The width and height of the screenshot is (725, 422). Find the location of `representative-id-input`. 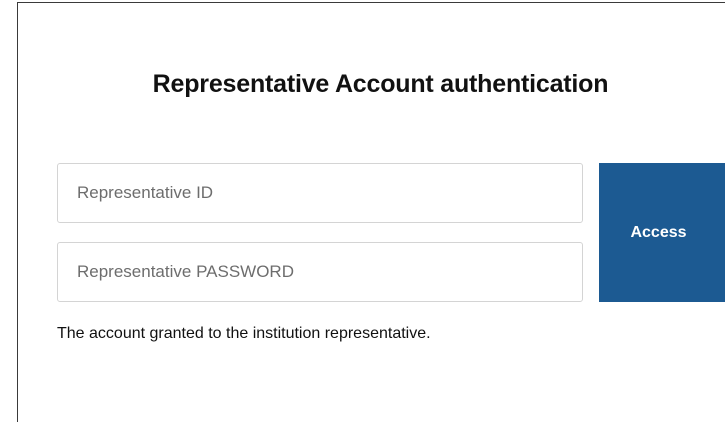

representative-id-input is located at coordinates (320, 193).